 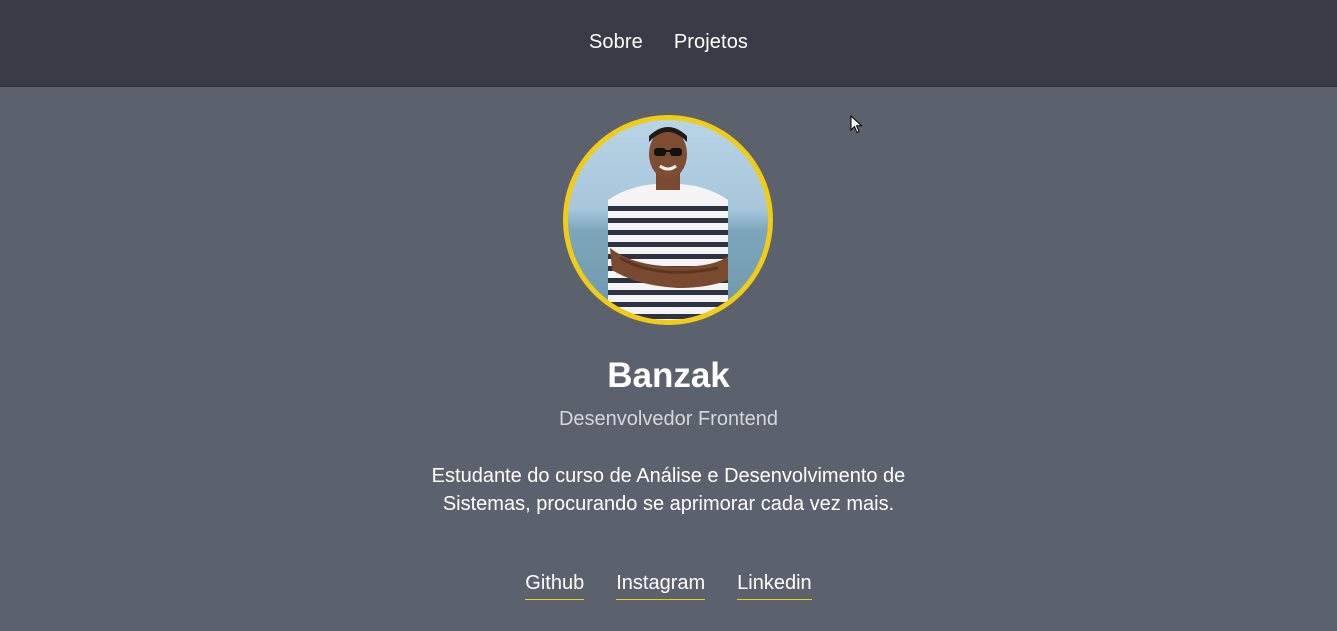 I want to click on instagram-link: Instagram, so click(x=661, y=586).